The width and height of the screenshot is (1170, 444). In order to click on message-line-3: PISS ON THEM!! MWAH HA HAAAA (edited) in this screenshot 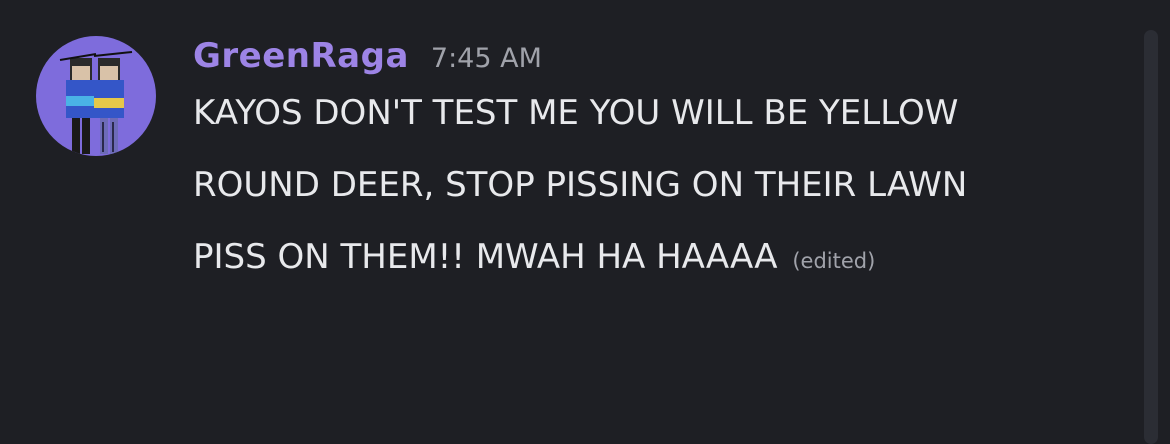, I will do `click(658, 259)`.